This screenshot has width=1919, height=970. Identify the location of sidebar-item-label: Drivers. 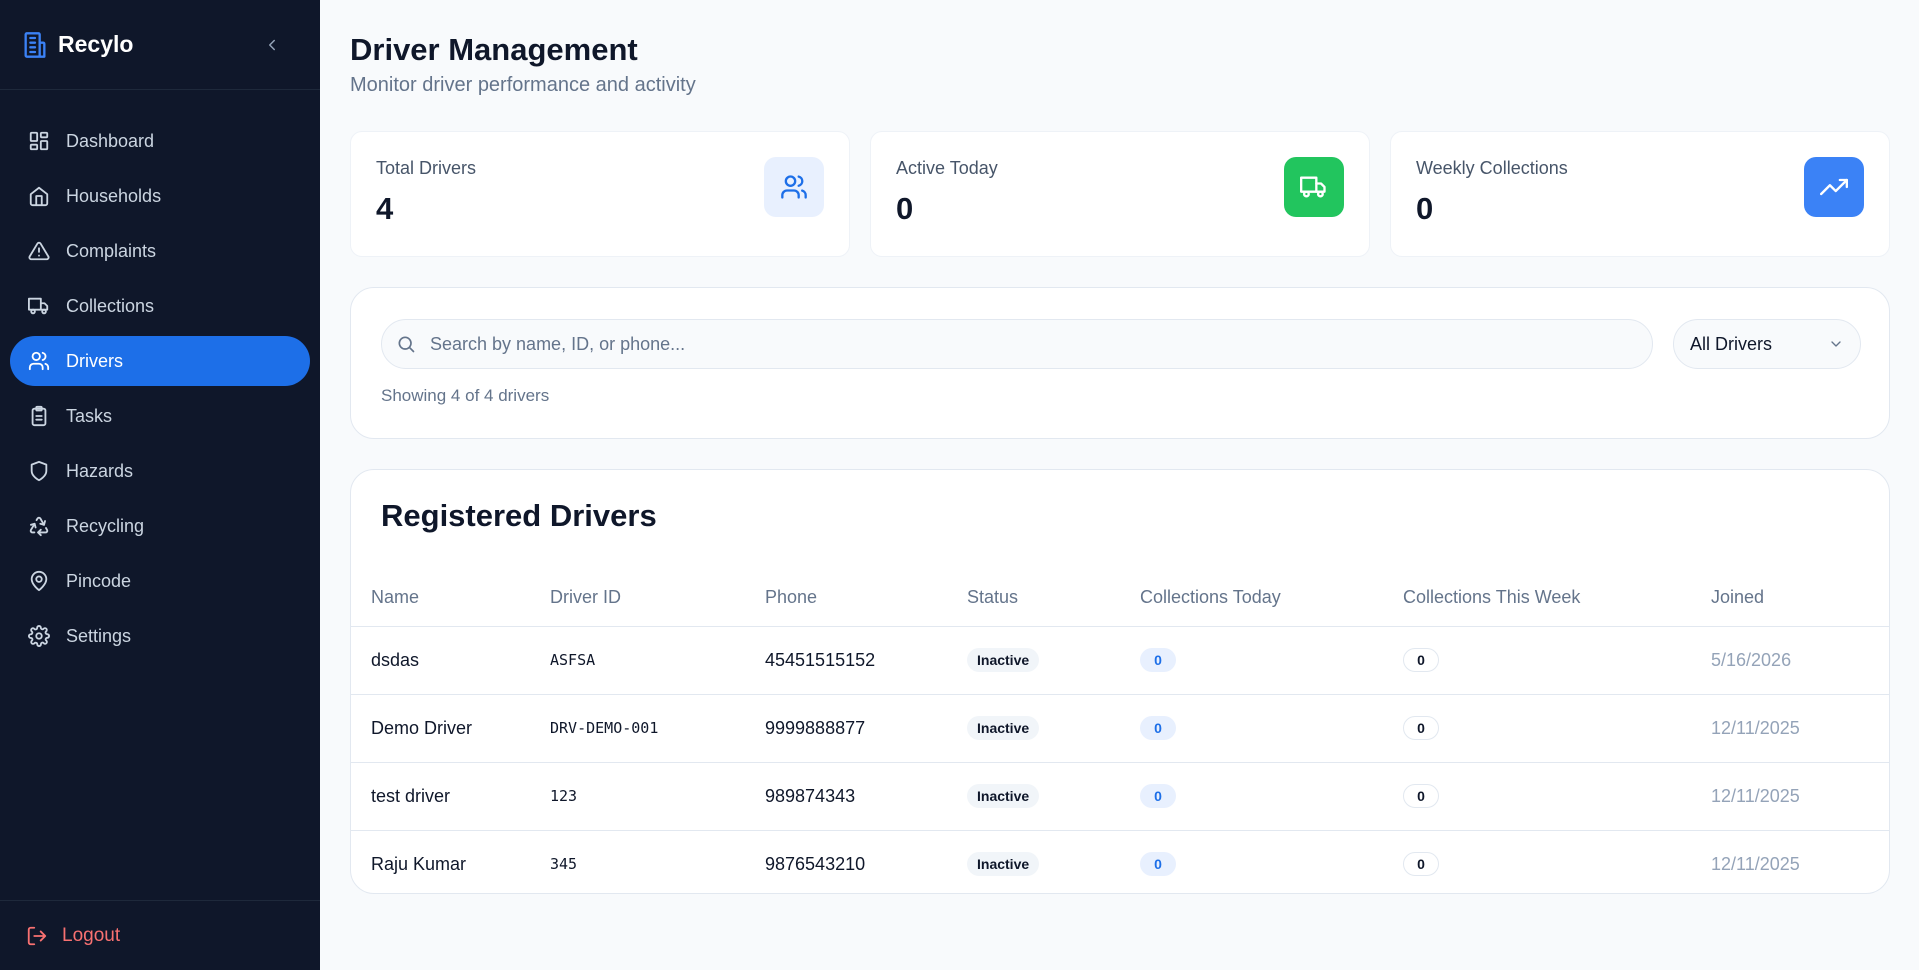
(94, 360).